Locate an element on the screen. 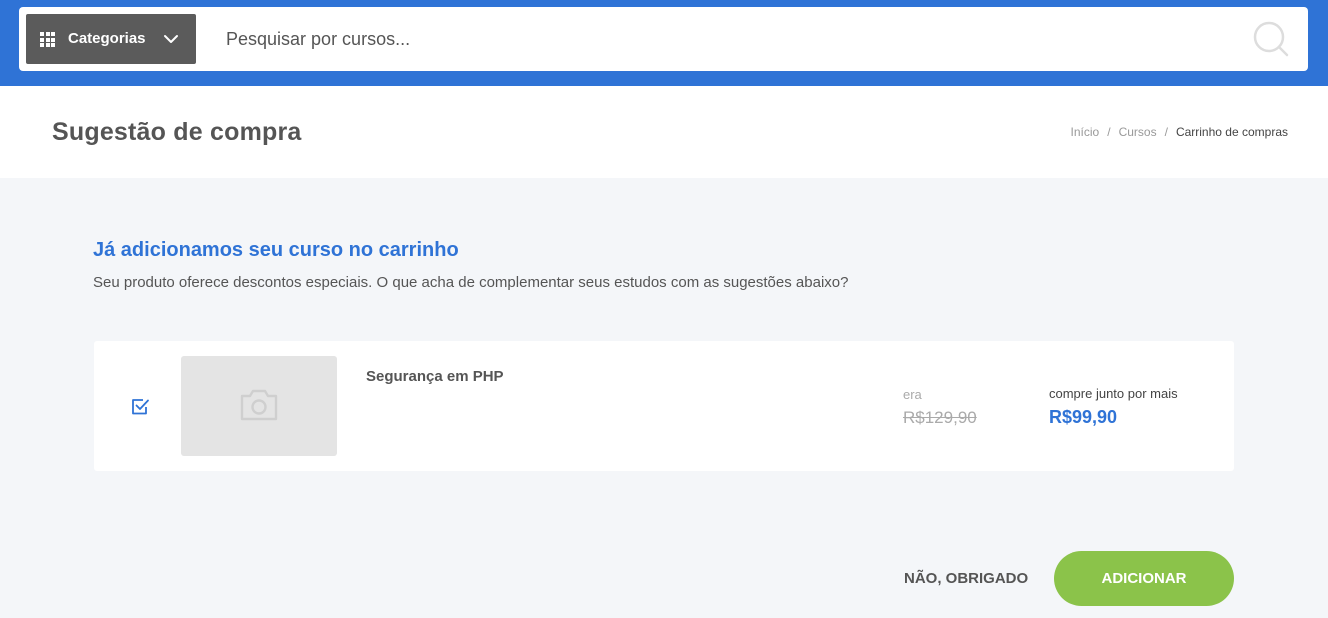 This screenshot has height=618, width=1328. search-icon is located at coordinates (1271, 39).